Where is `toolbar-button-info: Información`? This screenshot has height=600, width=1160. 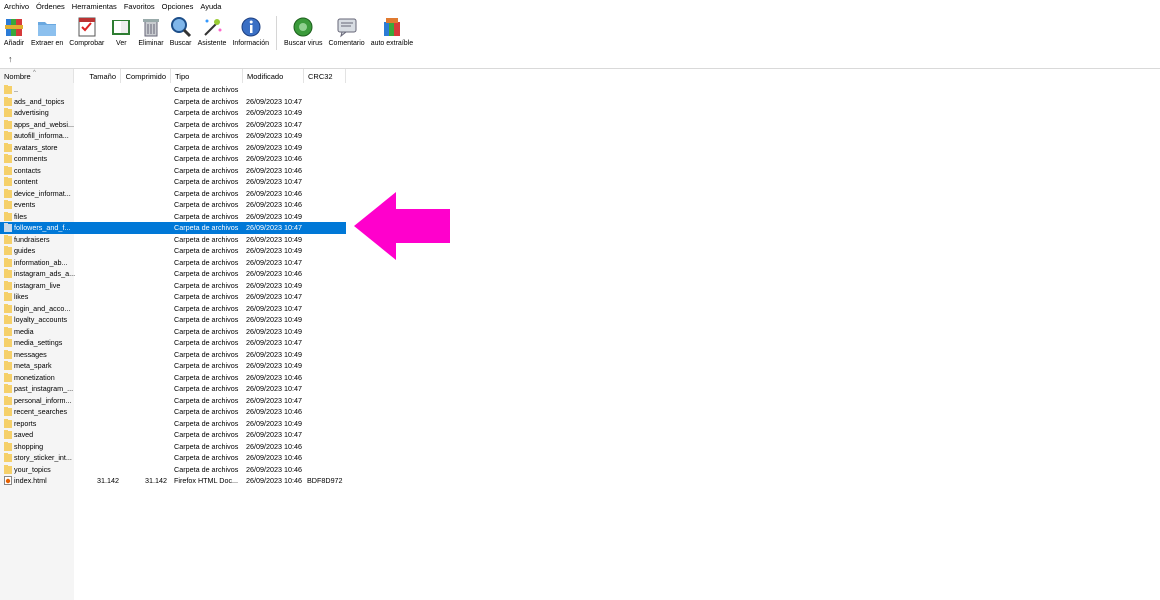 toolbar-button-info: Información is located at coordinates (250, 30).